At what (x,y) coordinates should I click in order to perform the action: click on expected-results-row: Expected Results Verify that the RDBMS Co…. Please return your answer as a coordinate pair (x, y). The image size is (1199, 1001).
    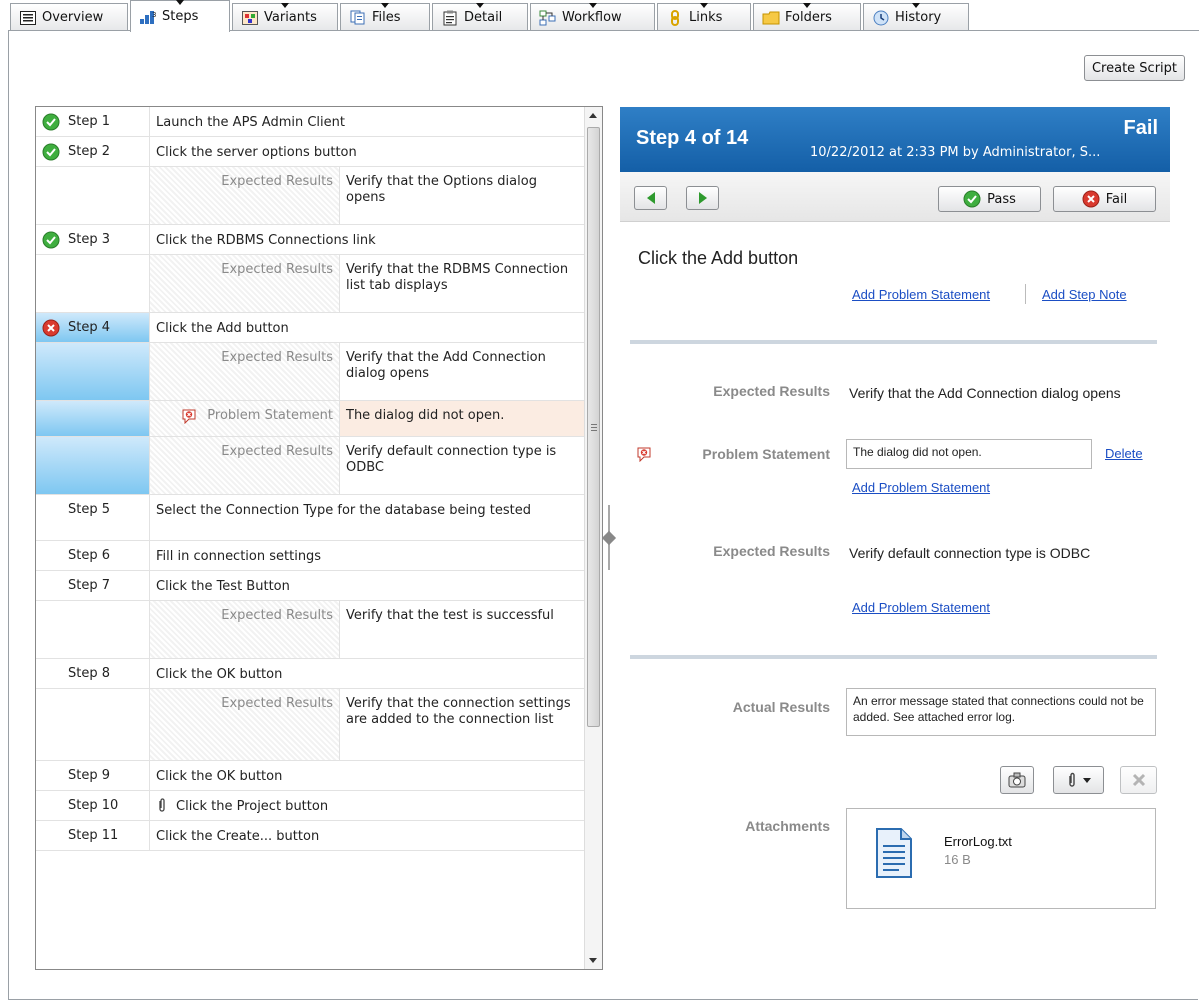
    Looking at the image, I should click on (310, 284).